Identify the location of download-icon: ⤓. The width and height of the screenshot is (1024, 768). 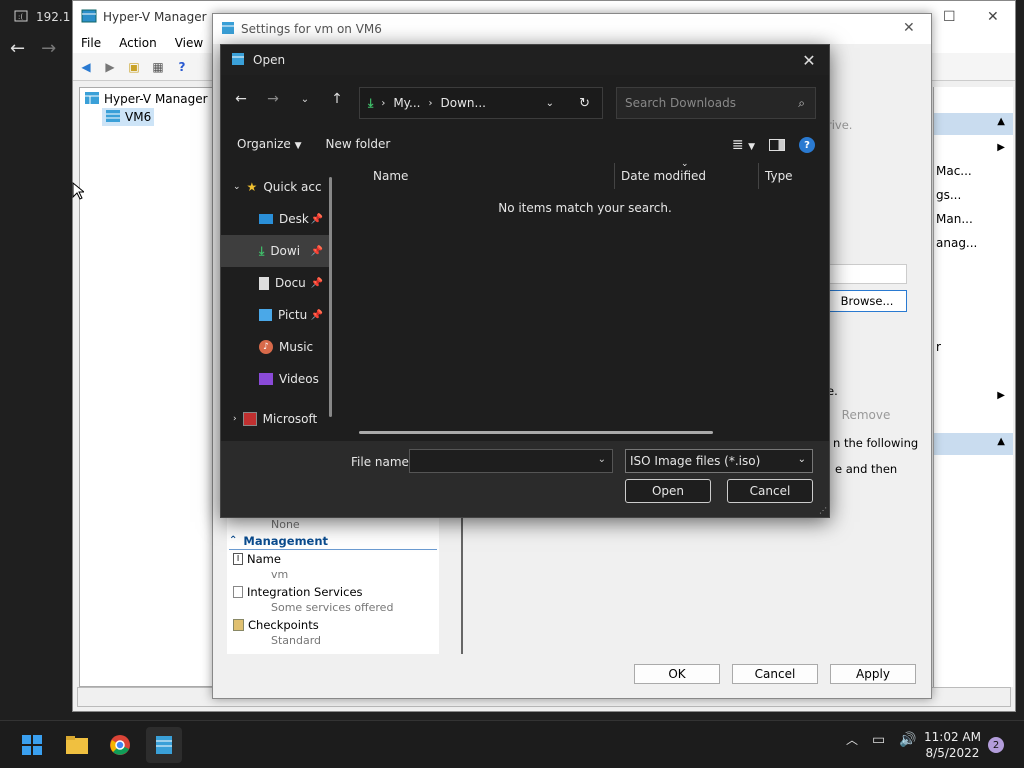
(371, 102).